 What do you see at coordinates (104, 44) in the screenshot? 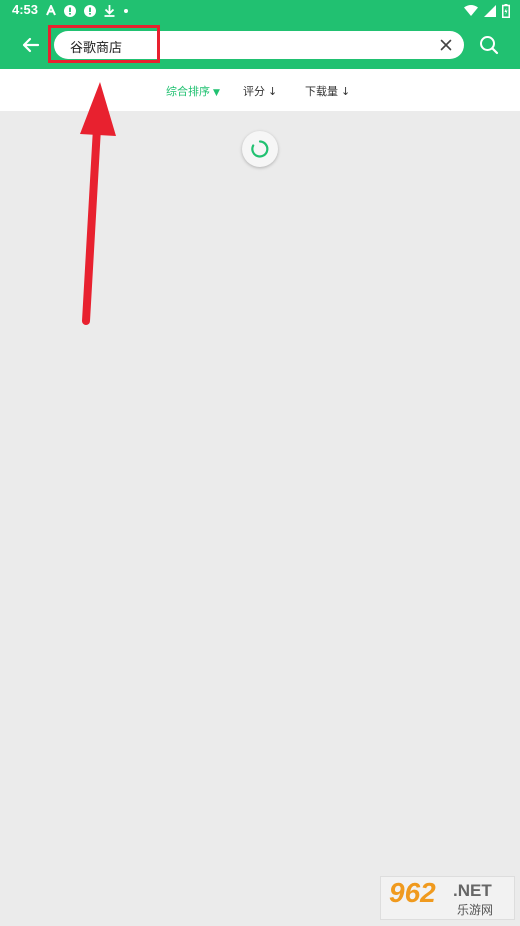
I see `annotation-highlight-box` at bounding box center [104, 44].